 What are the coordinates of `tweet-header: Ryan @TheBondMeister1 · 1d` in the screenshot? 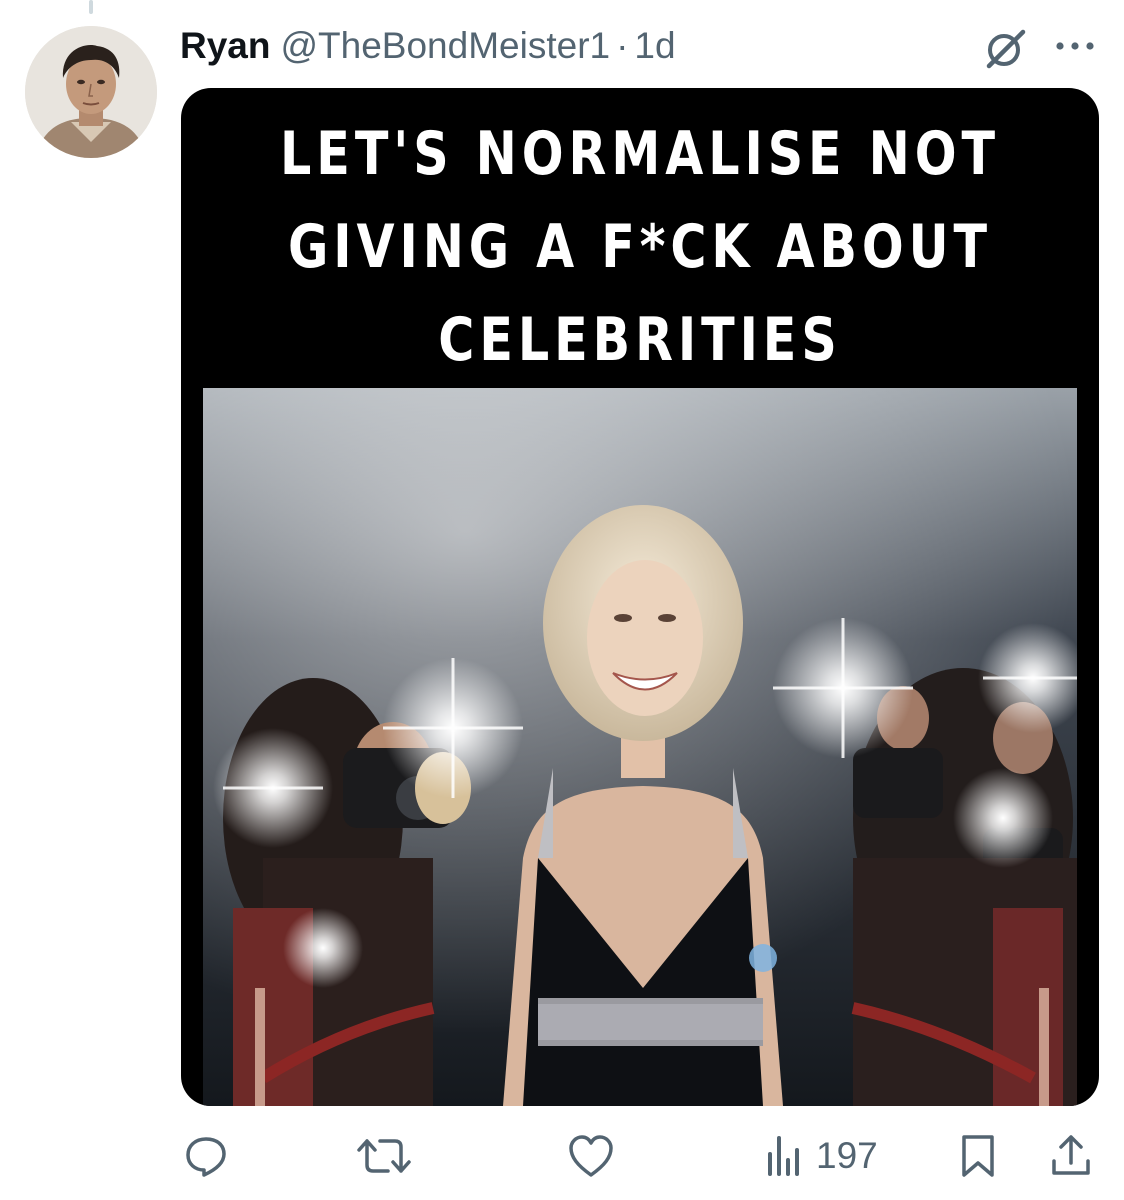 It's located at (428, 46).